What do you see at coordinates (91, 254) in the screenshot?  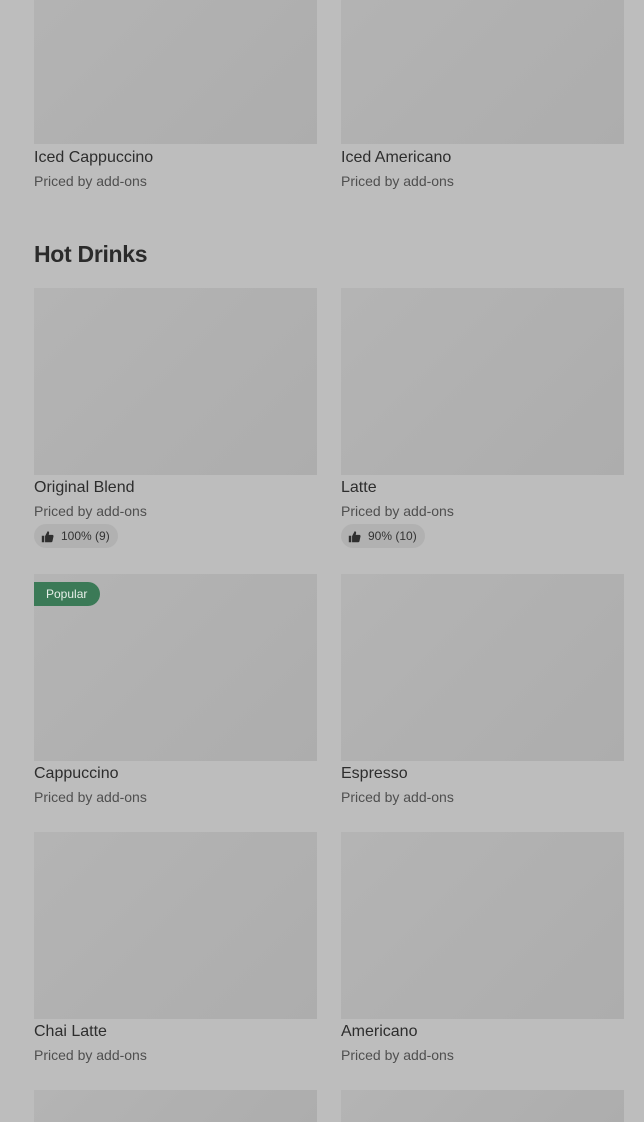 I see `section-title: Hot Drinks` at bounding box center [91, 254].